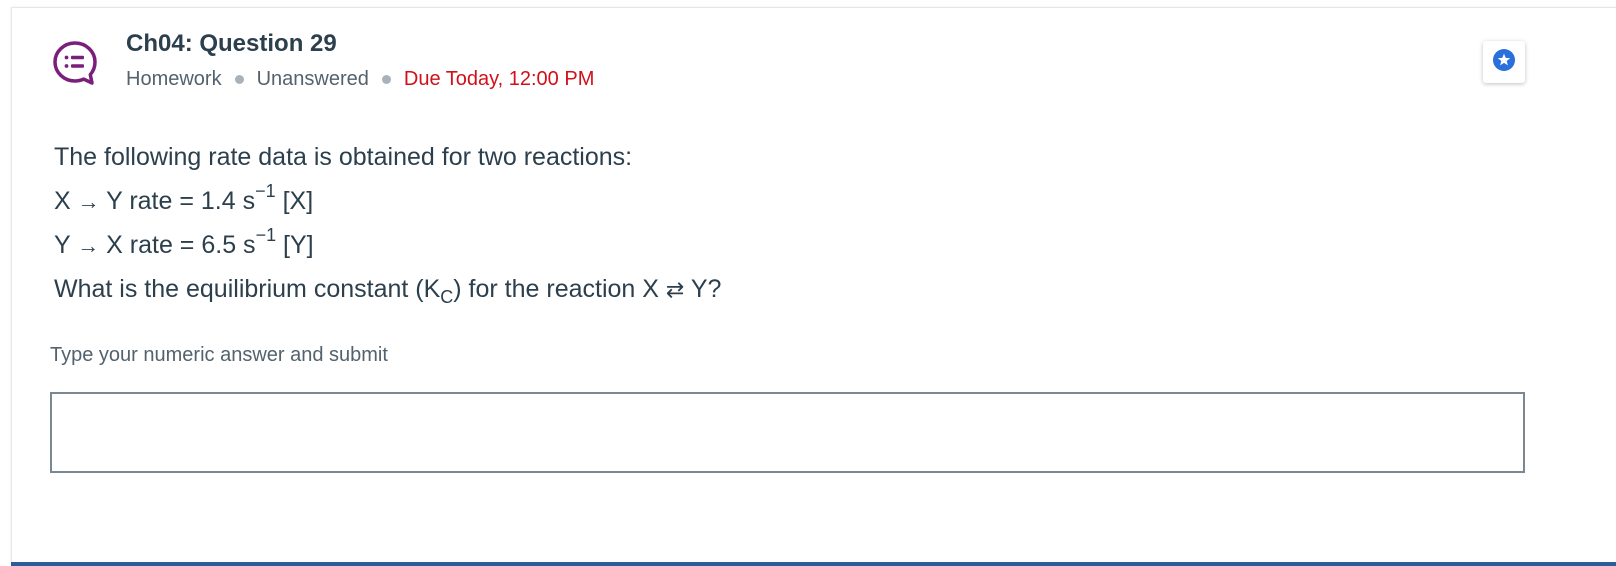 This screenshot has width=1616, height=566. Describe the element at coordinates (298, 201) in the screenshot. I see `concentration: [X]` at that location.